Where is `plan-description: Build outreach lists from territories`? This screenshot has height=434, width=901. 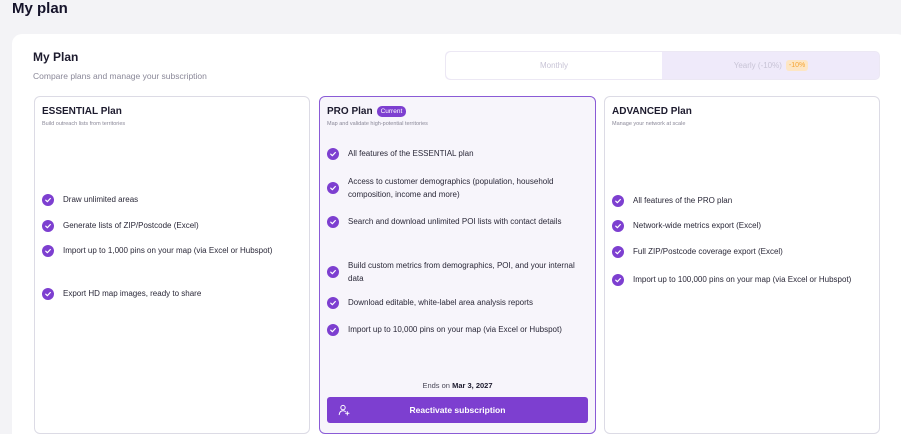 plan-description: Build outreach lists from territories is located at coordinates (84, 124).